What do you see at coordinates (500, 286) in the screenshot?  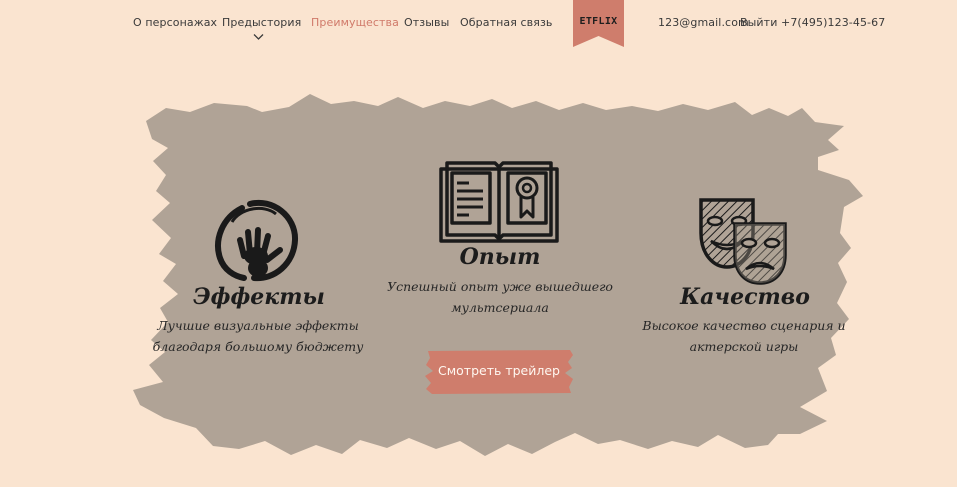 I see `feature-experience-desc-line1: Успешный опыт уже вышедшего` at bounding box center [500, 286].